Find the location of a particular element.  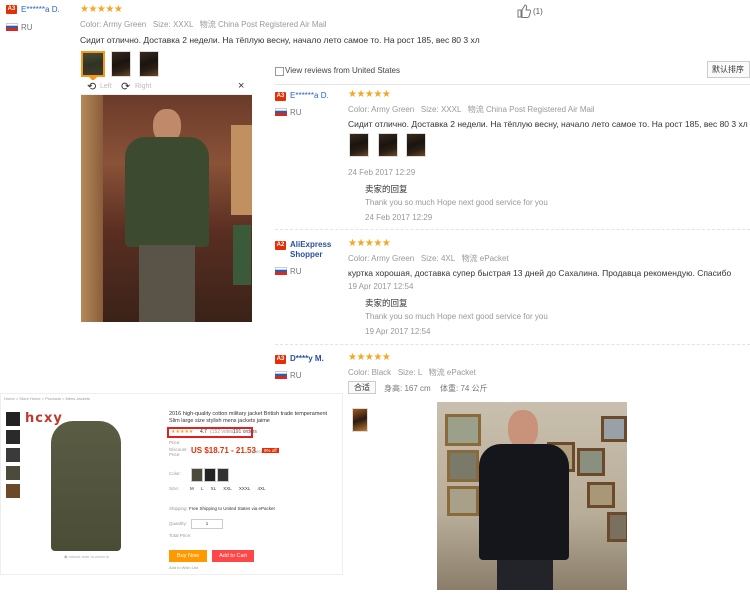

review-photo-large is located at coordinates (166, 208).